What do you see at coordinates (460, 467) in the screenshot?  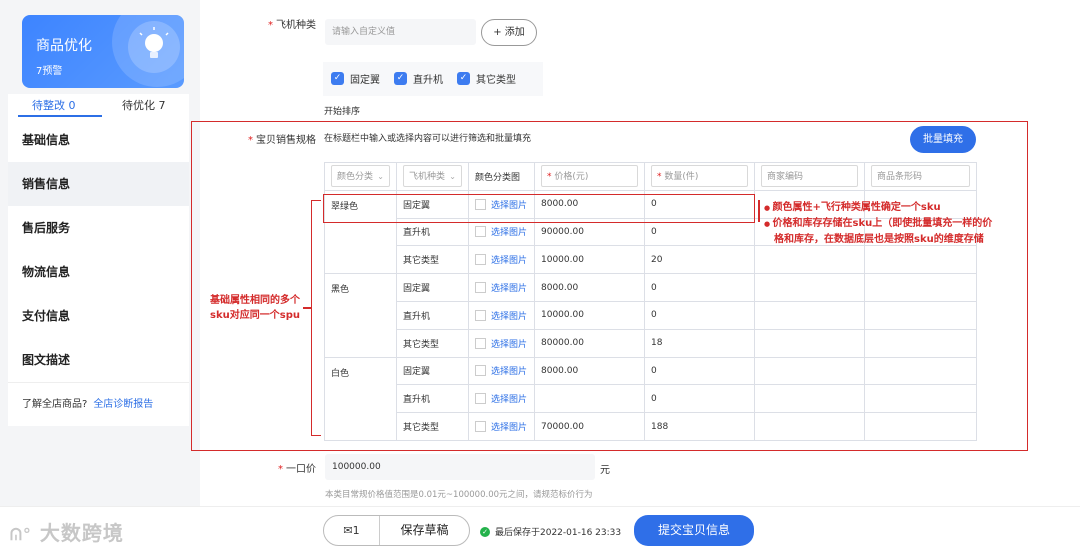 I see `price-input: 100000.00` at bounding box center [460, 467].